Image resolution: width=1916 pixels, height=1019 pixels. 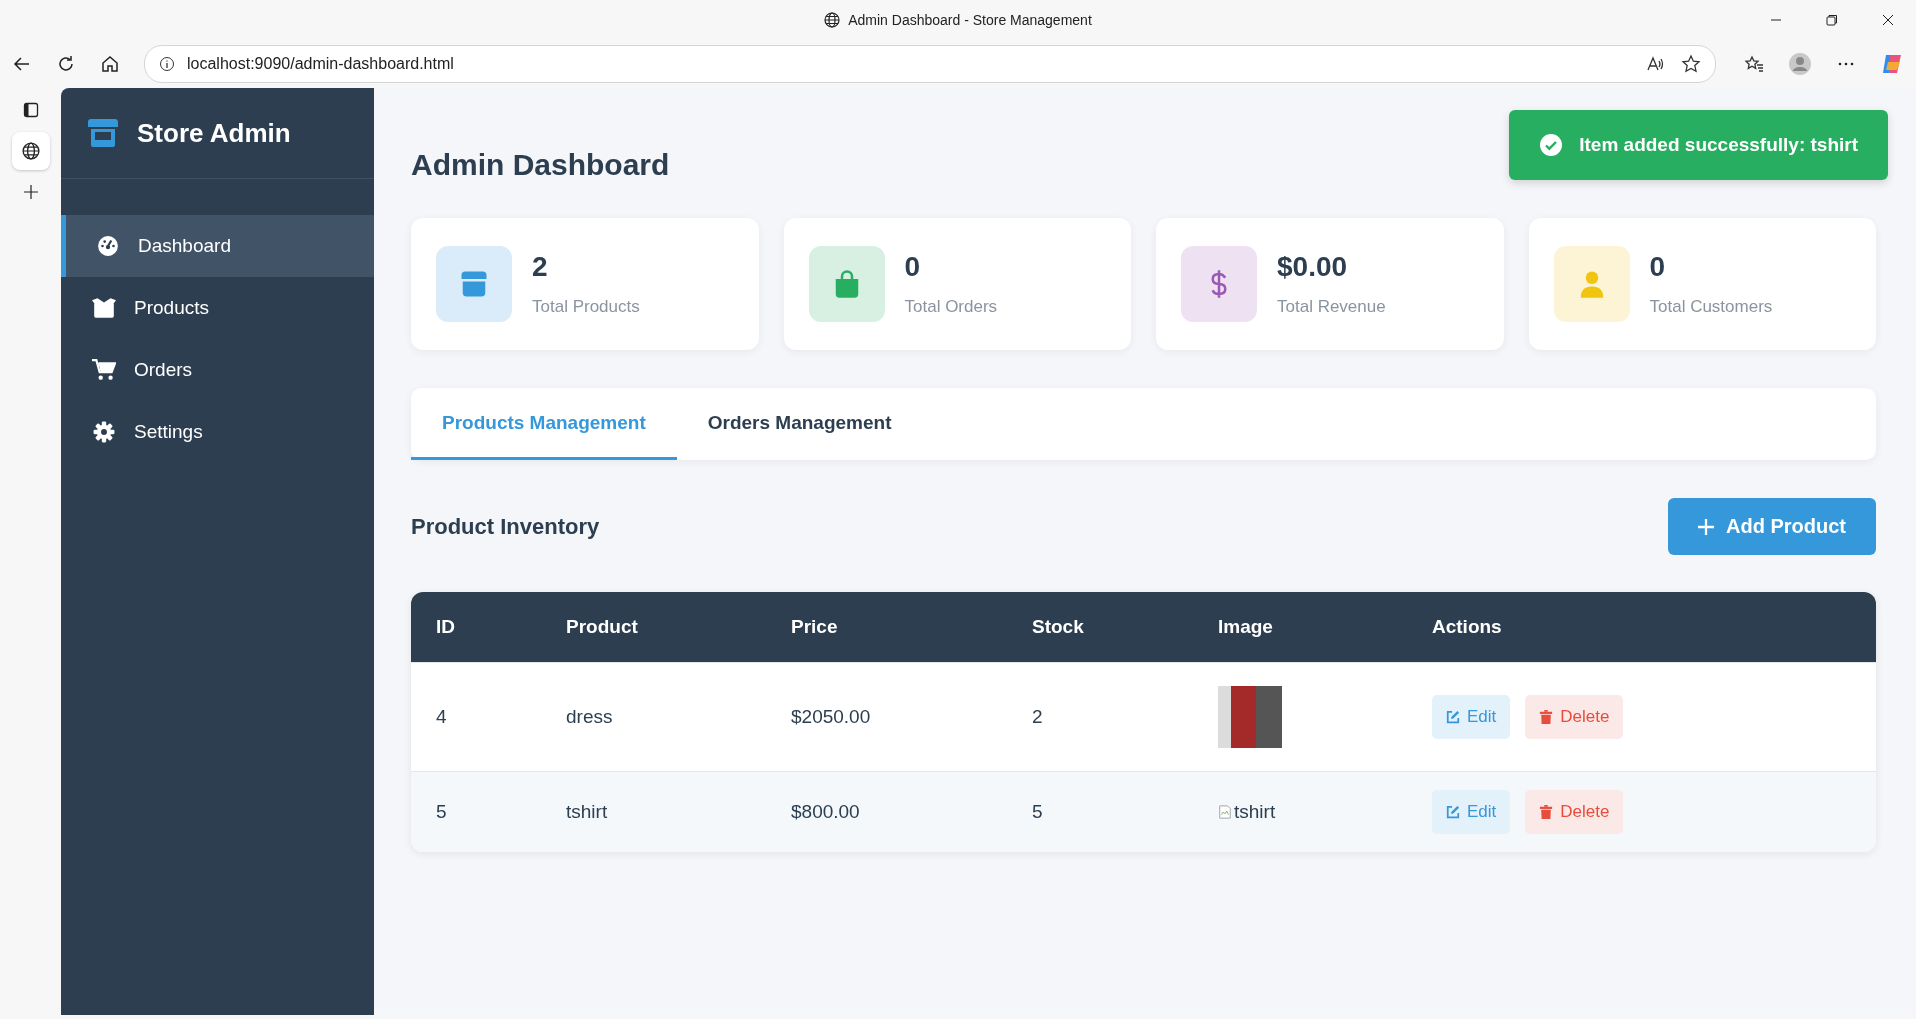 What do you see at coordinates (442, 717) in the screenshot?
I see `table-cell-text: 4` at bounding box center [442, 717].